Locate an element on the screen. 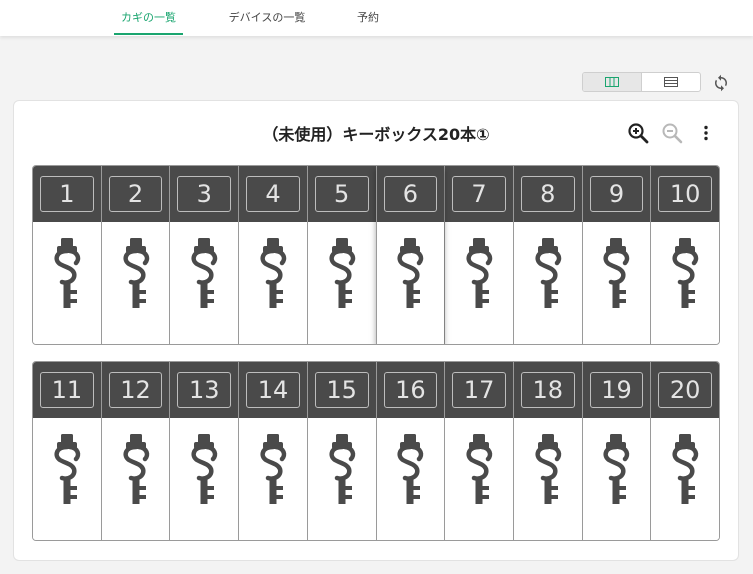  slot-header: 5 is located at coordinates (341, 194).